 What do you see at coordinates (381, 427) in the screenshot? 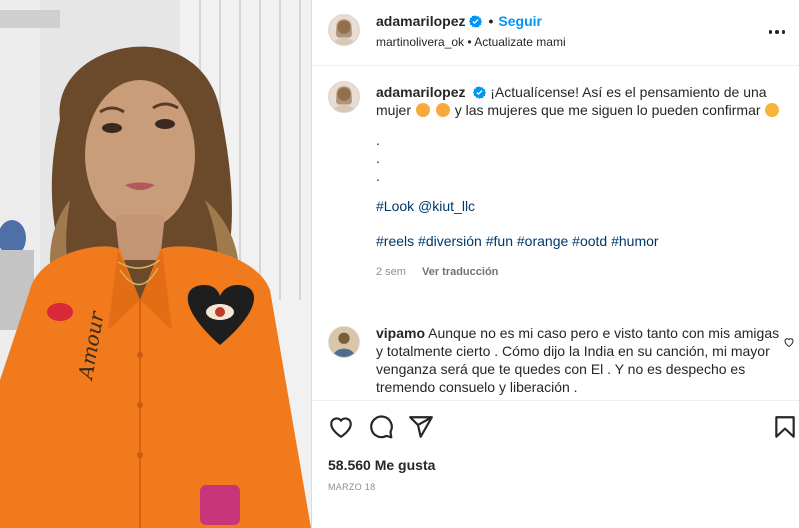
I see `comment-icon` at bounding box center [381, 427].